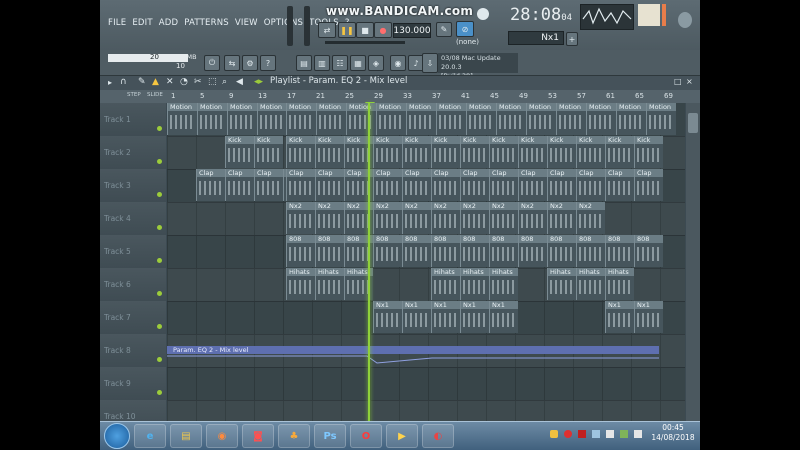 This screenshot has width=800, height=450. What do you see at coordinates (347, 30) in the screenshot?
I see `play-button: ❚❚` at bounding box center [347, 30].